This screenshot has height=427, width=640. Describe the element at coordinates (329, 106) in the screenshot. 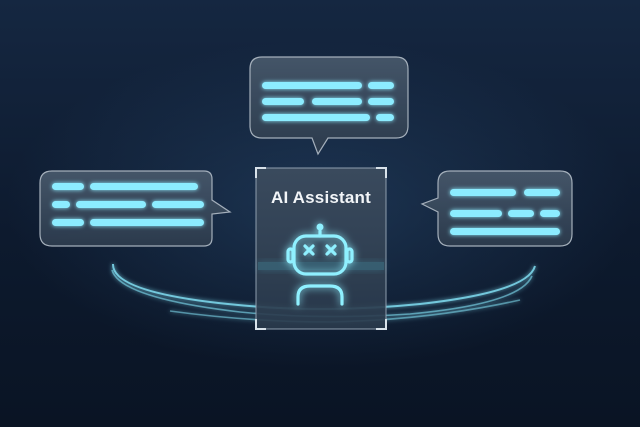

I see `chat-bubble-top` at that location.